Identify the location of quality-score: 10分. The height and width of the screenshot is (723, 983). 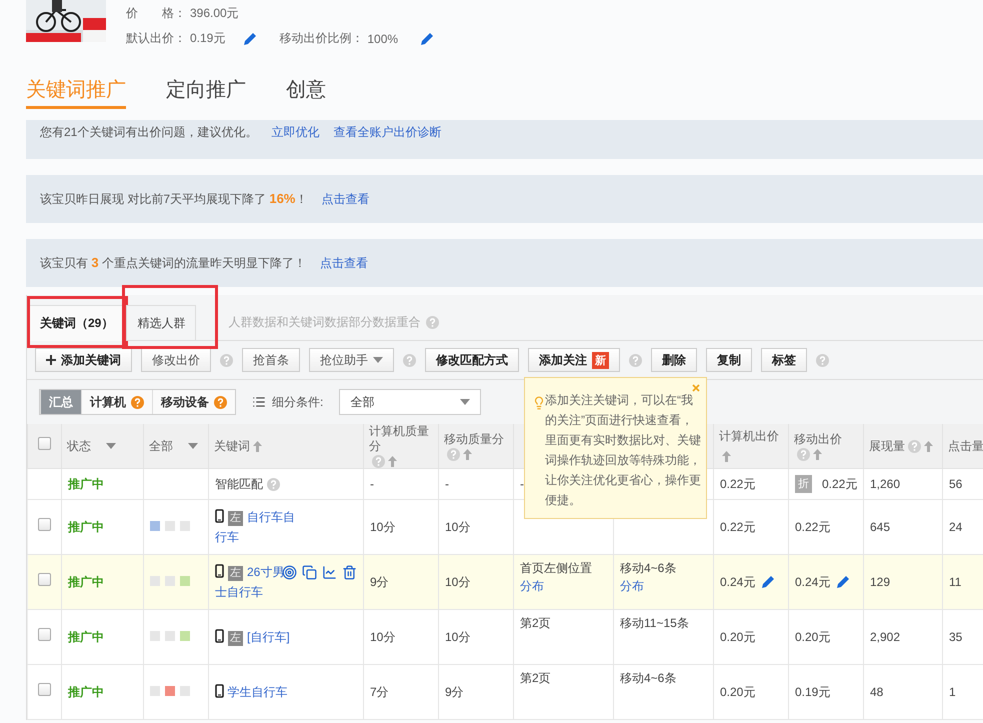
(457, 637).